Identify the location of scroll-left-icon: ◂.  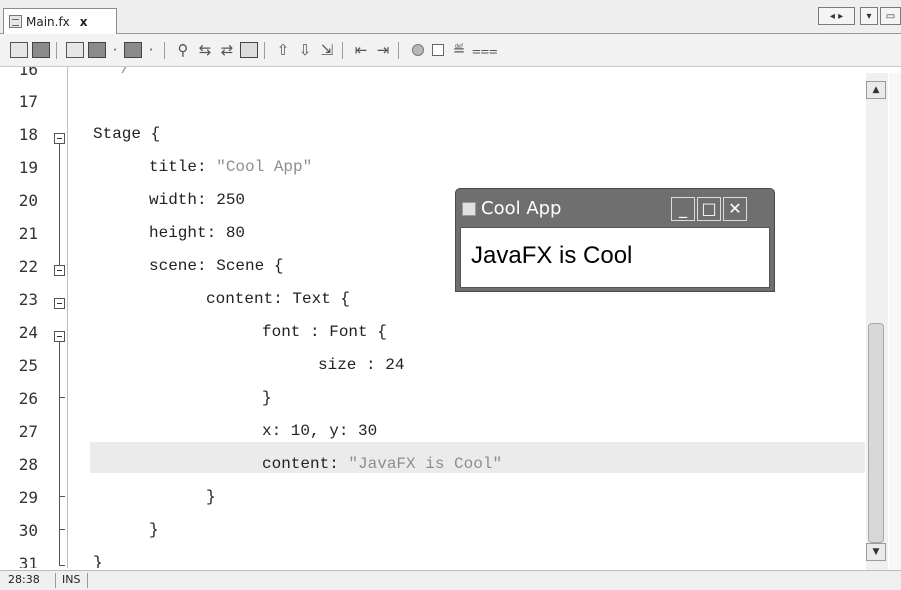
(832, 16).